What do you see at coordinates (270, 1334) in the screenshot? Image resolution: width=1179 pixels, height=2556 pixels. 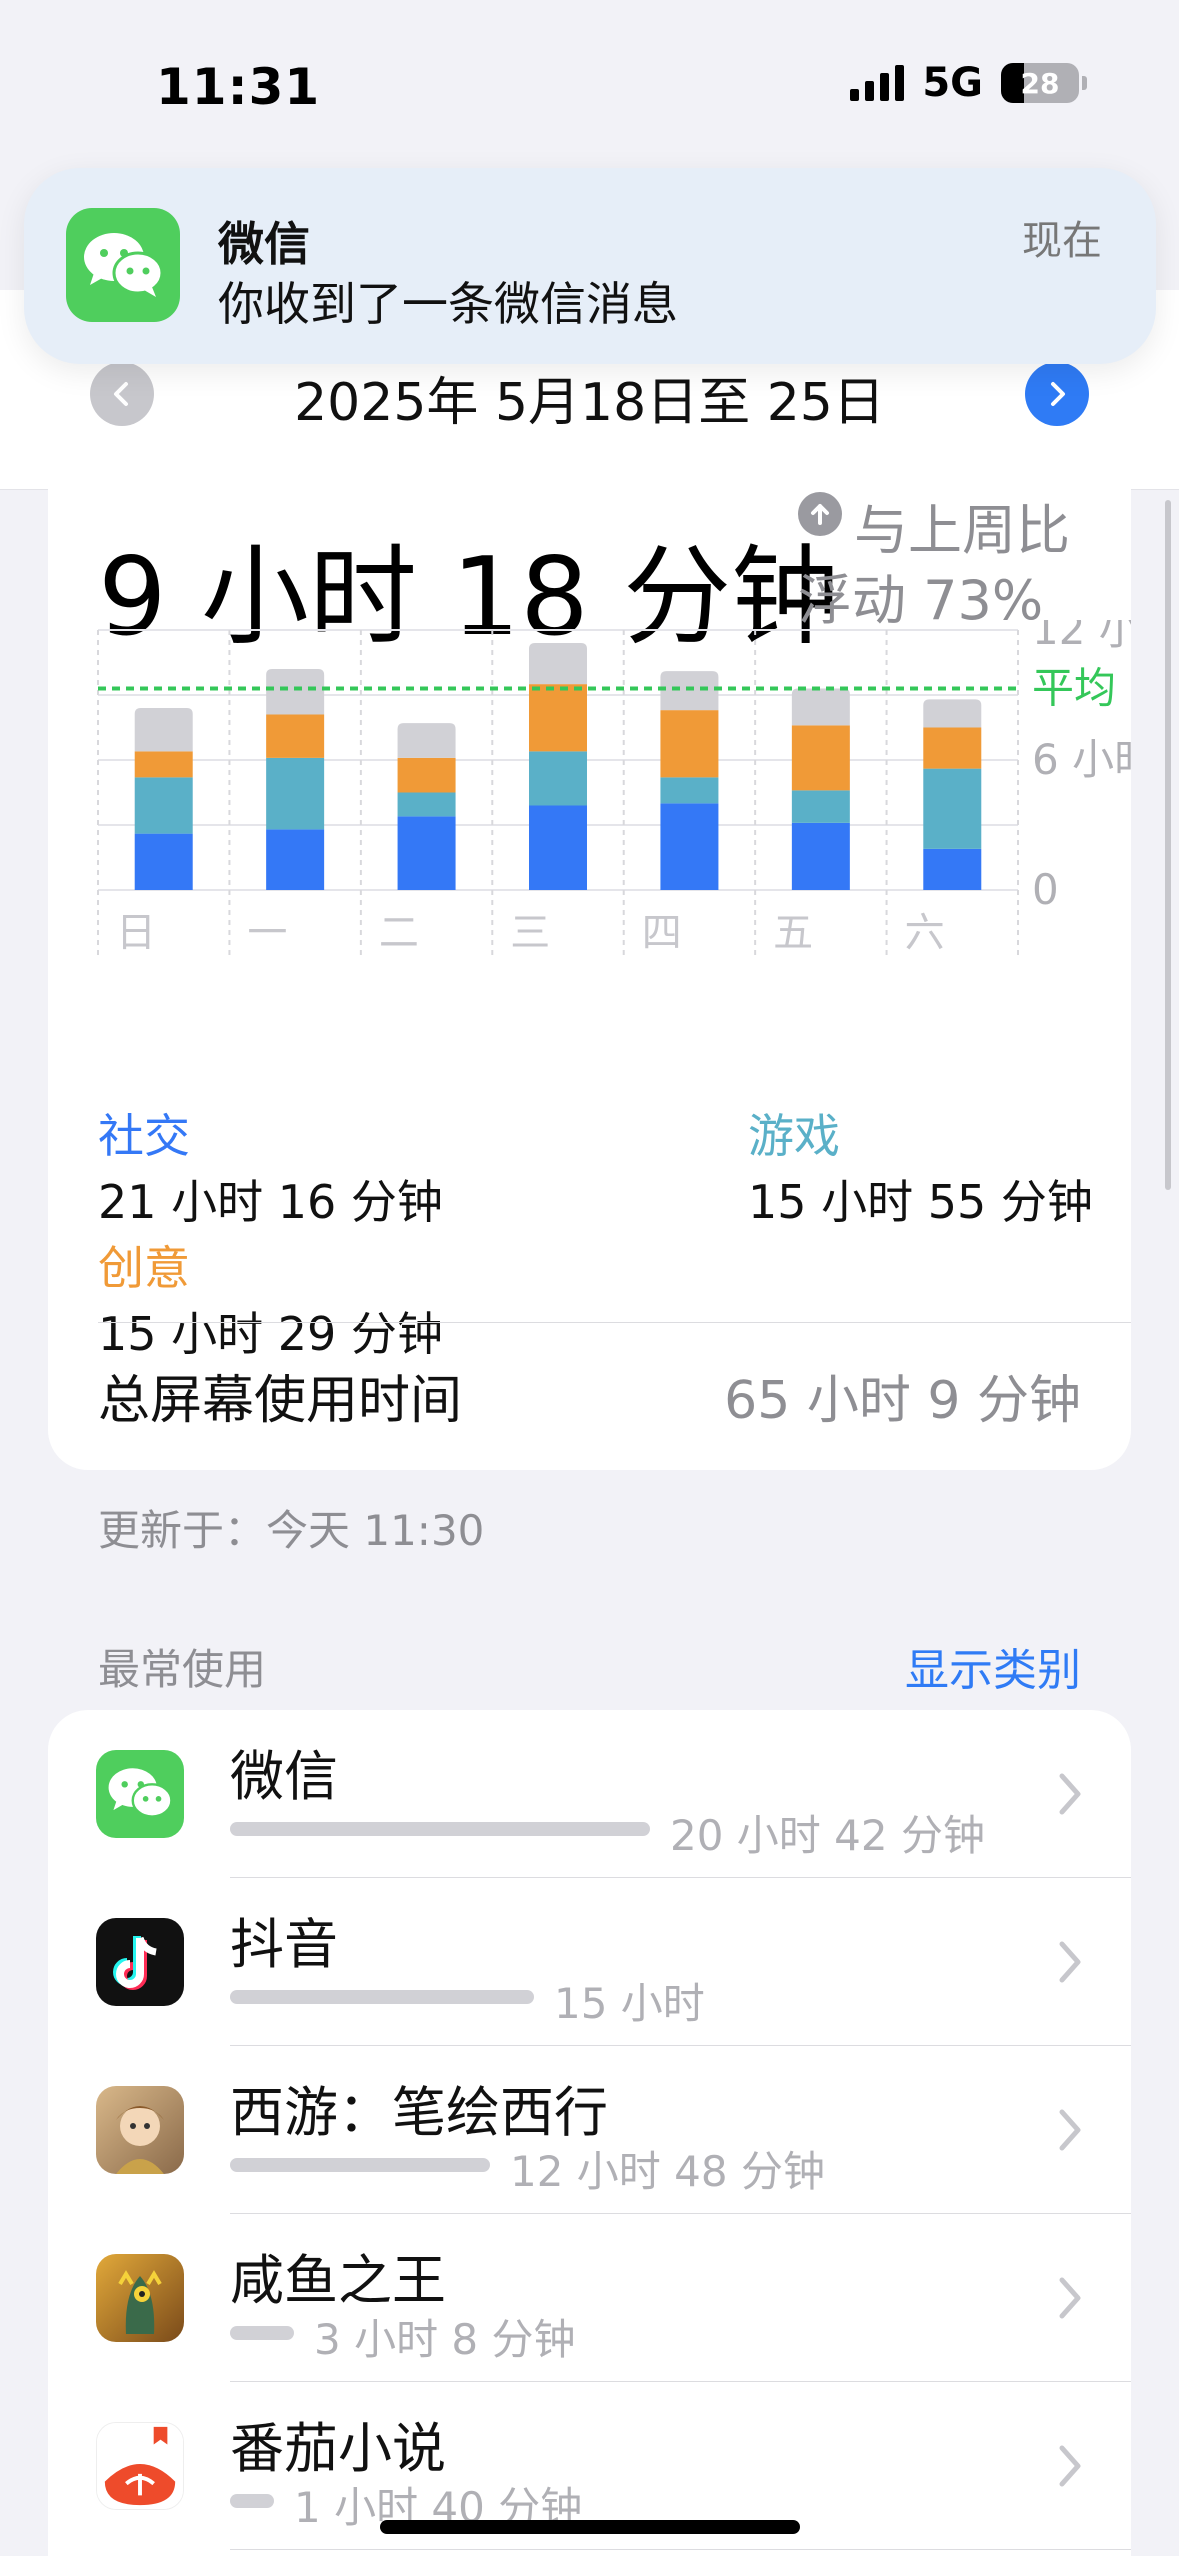 I see `creative-category-value: 15 小时 29 分钟` at bounding box center [270, 1334].